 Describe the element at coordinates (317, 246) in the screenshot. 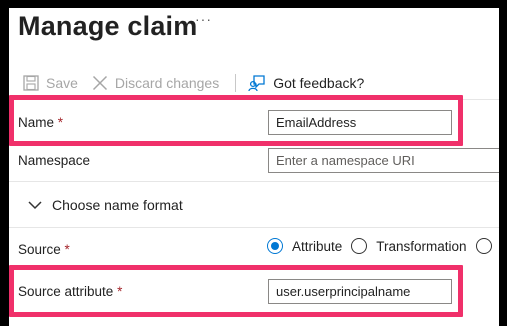

I see `radio-attribute-label: Attribute` at that location.